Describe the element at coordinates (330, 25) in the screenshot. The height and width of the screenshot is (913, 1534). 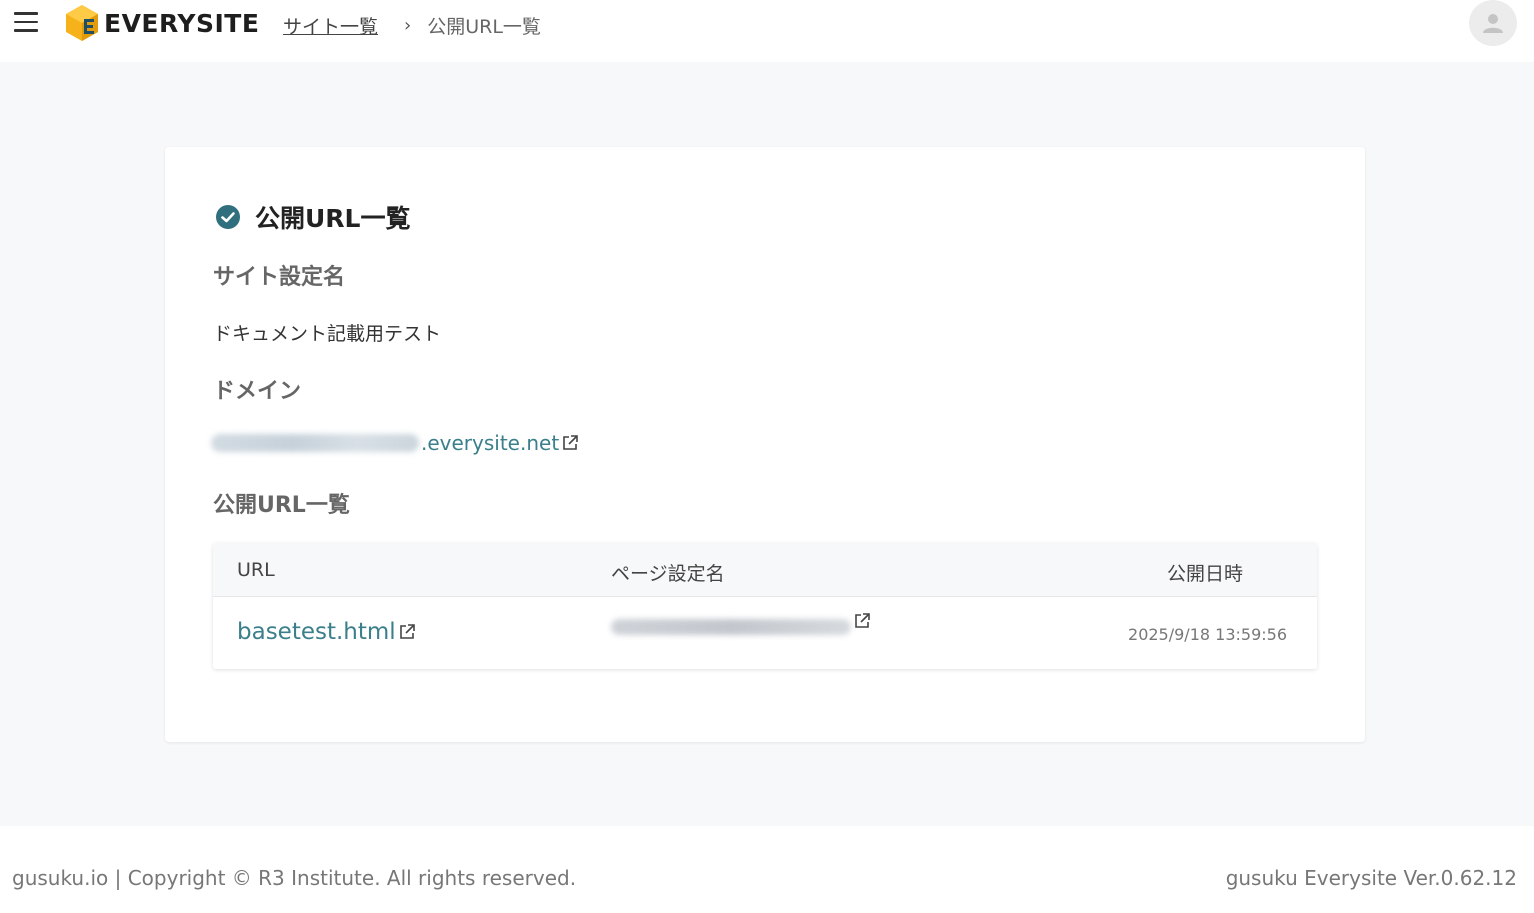
I see `breadcrumb-site-list-link: サイト一覧` at that location.